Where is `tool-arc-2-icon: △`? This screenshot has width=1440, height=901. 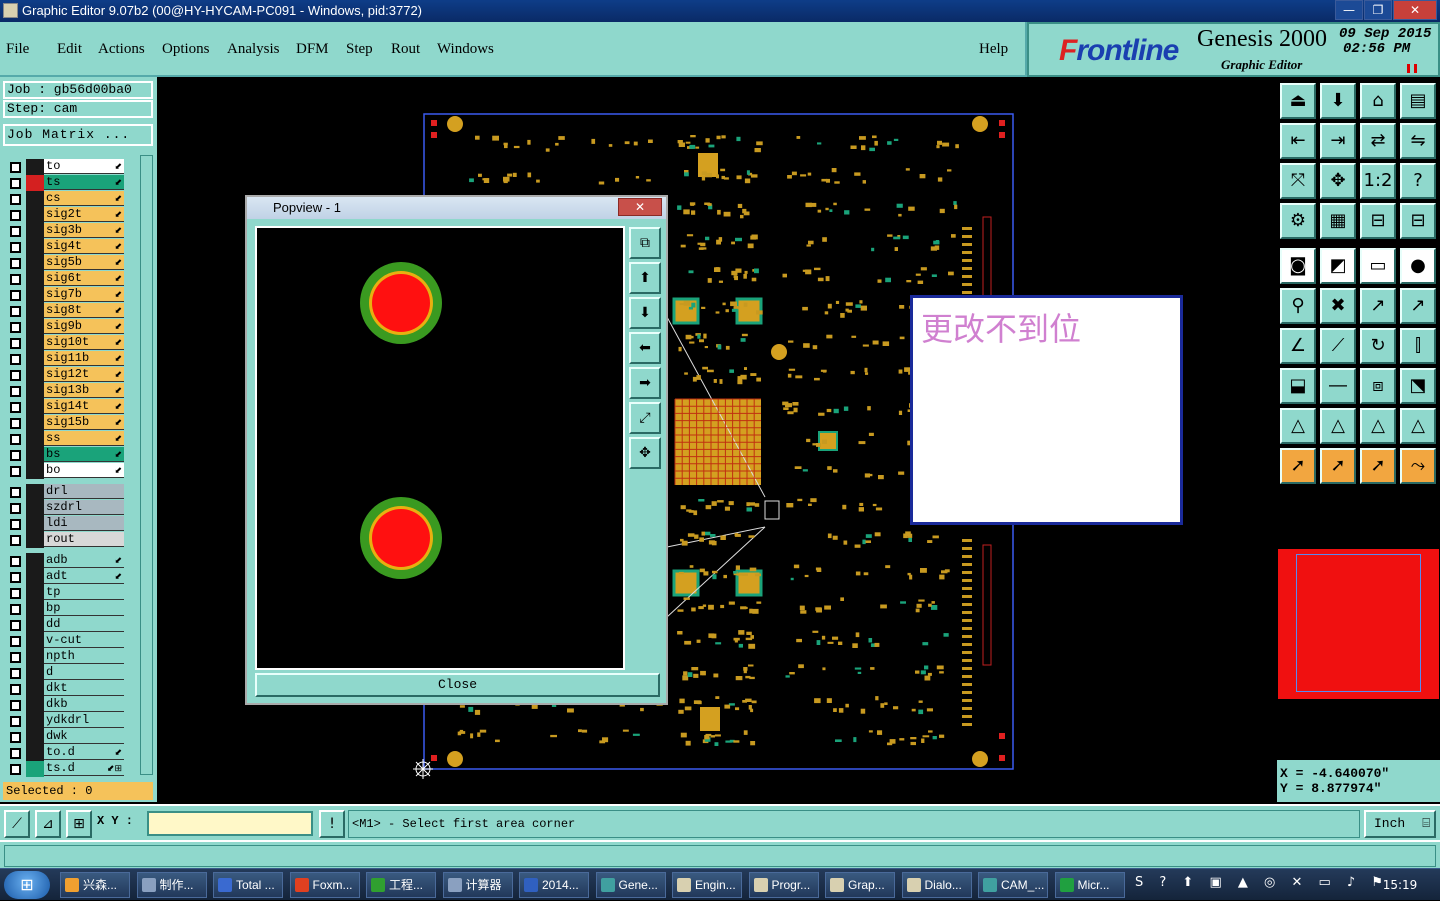
tool-arc-2-icon: △ is located at coordinates (1338, 426).